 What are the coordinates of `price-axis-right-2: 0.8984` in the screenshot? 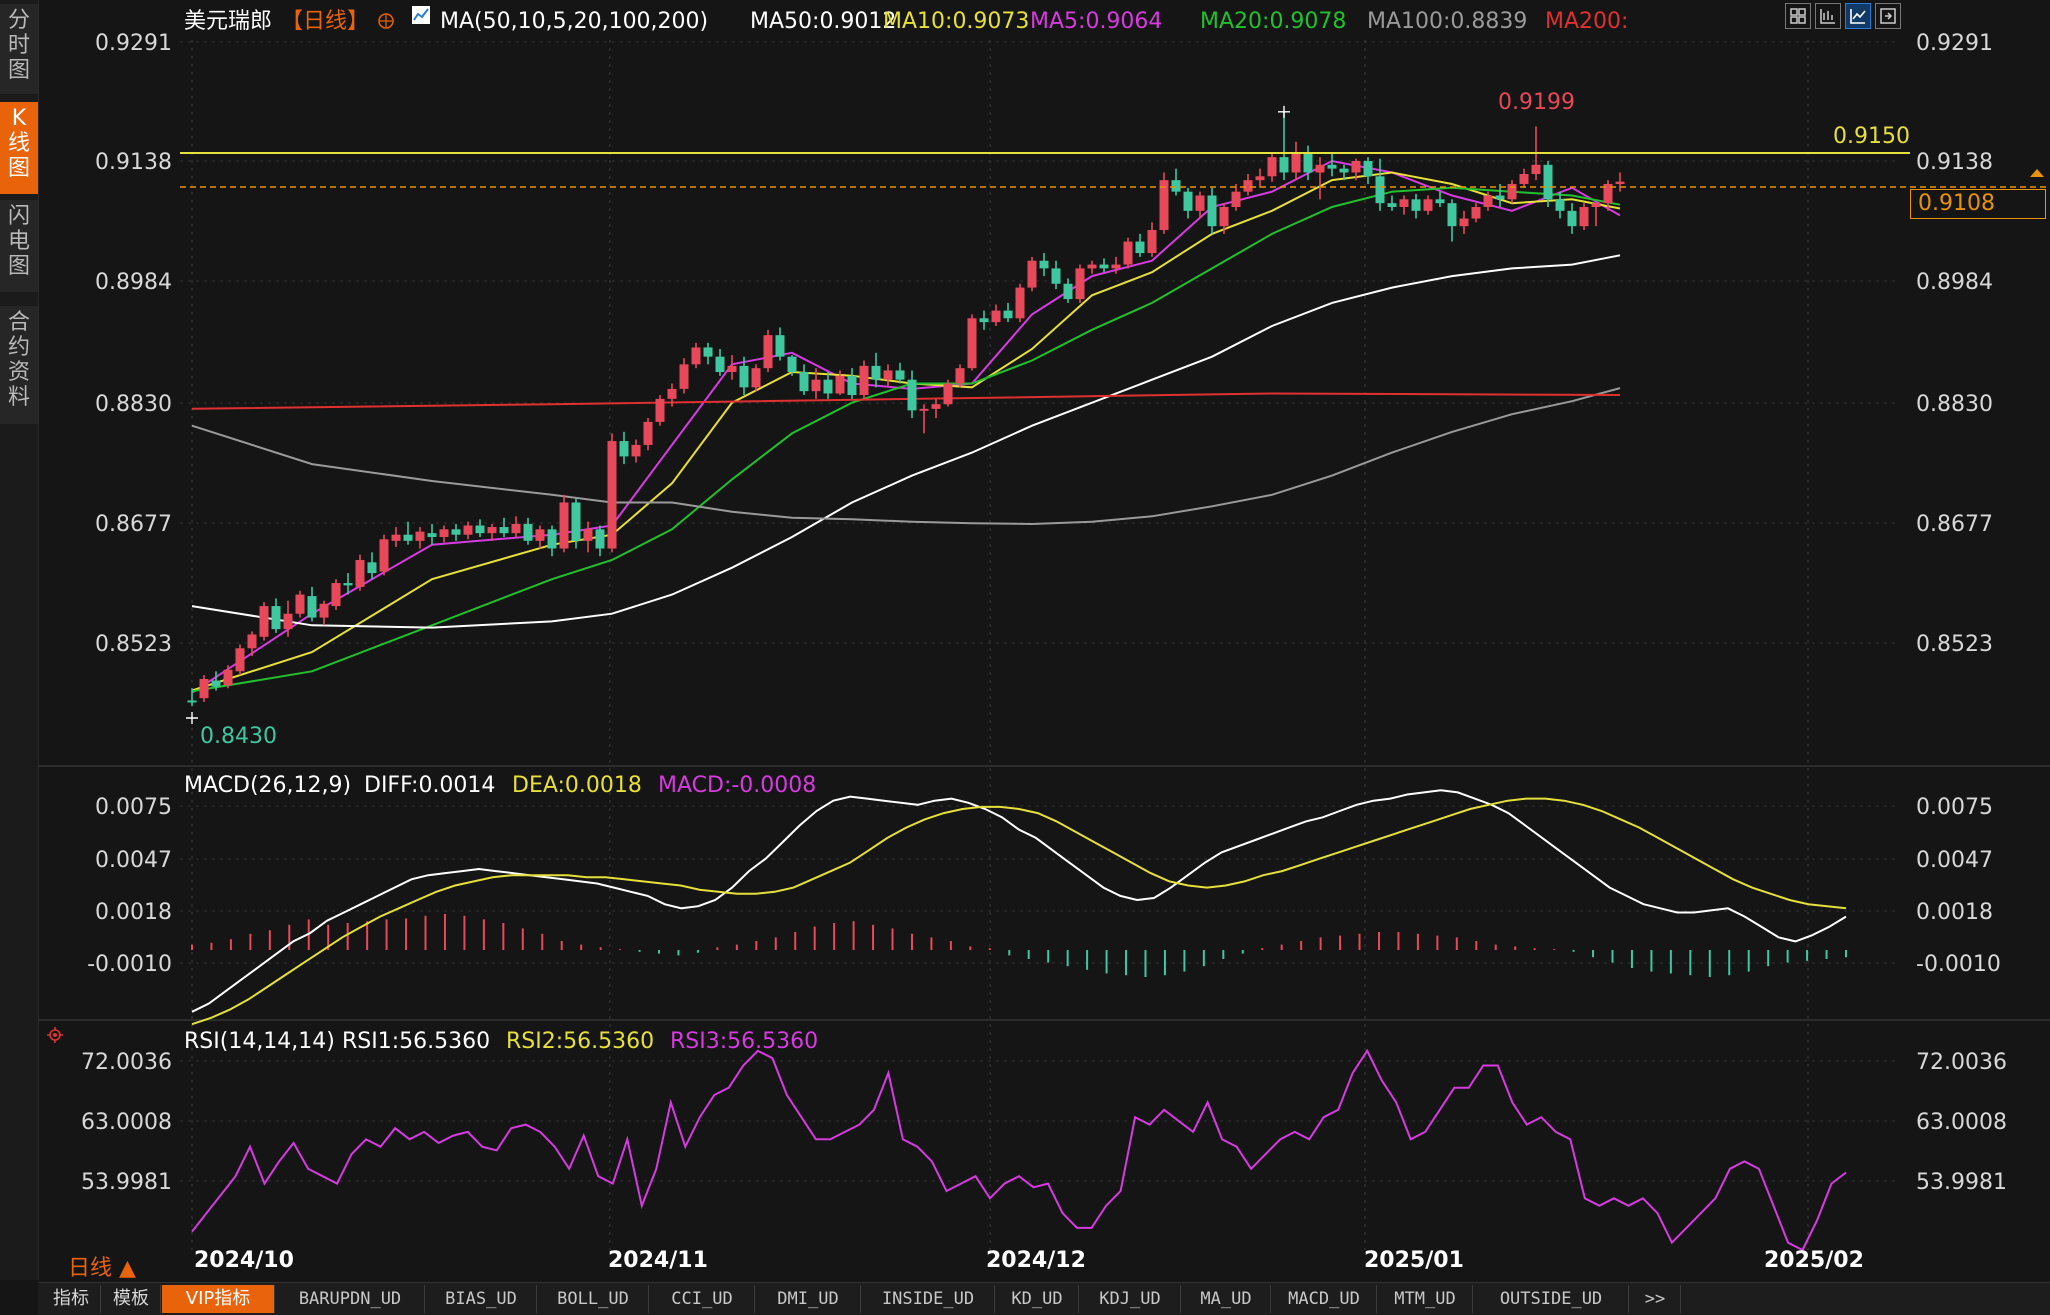 It's located at (1954, 282).